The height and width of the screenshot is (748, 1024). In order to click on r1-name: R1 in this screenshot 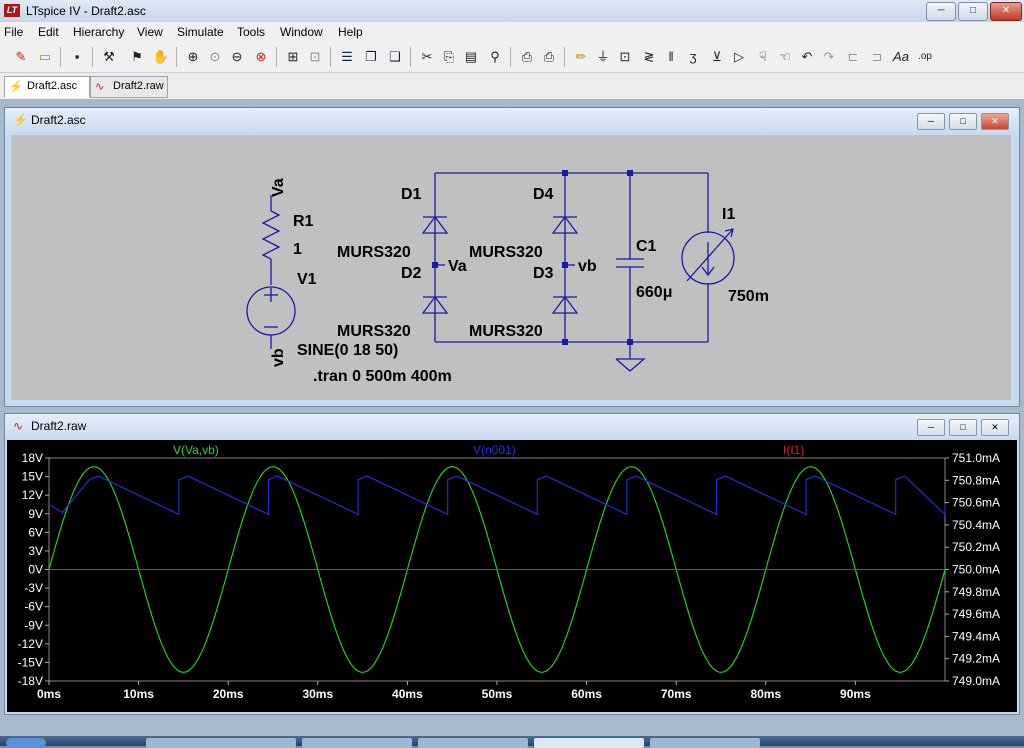, I will do `click(303, 221)`.